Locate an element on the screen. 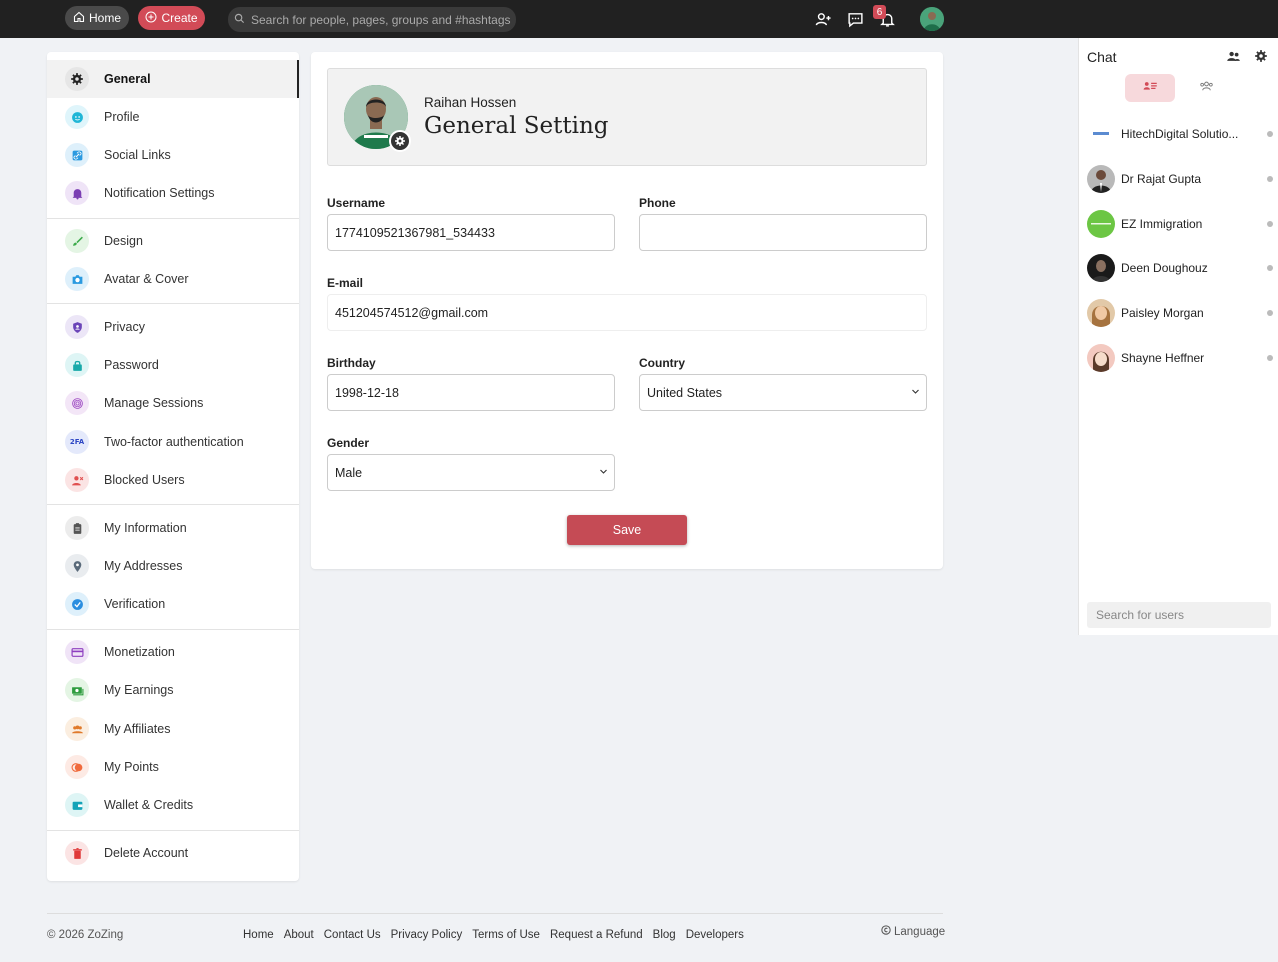 The height and width of the screenshot is (962, 1278). wallet-icon is located at coordinates (77, 805).